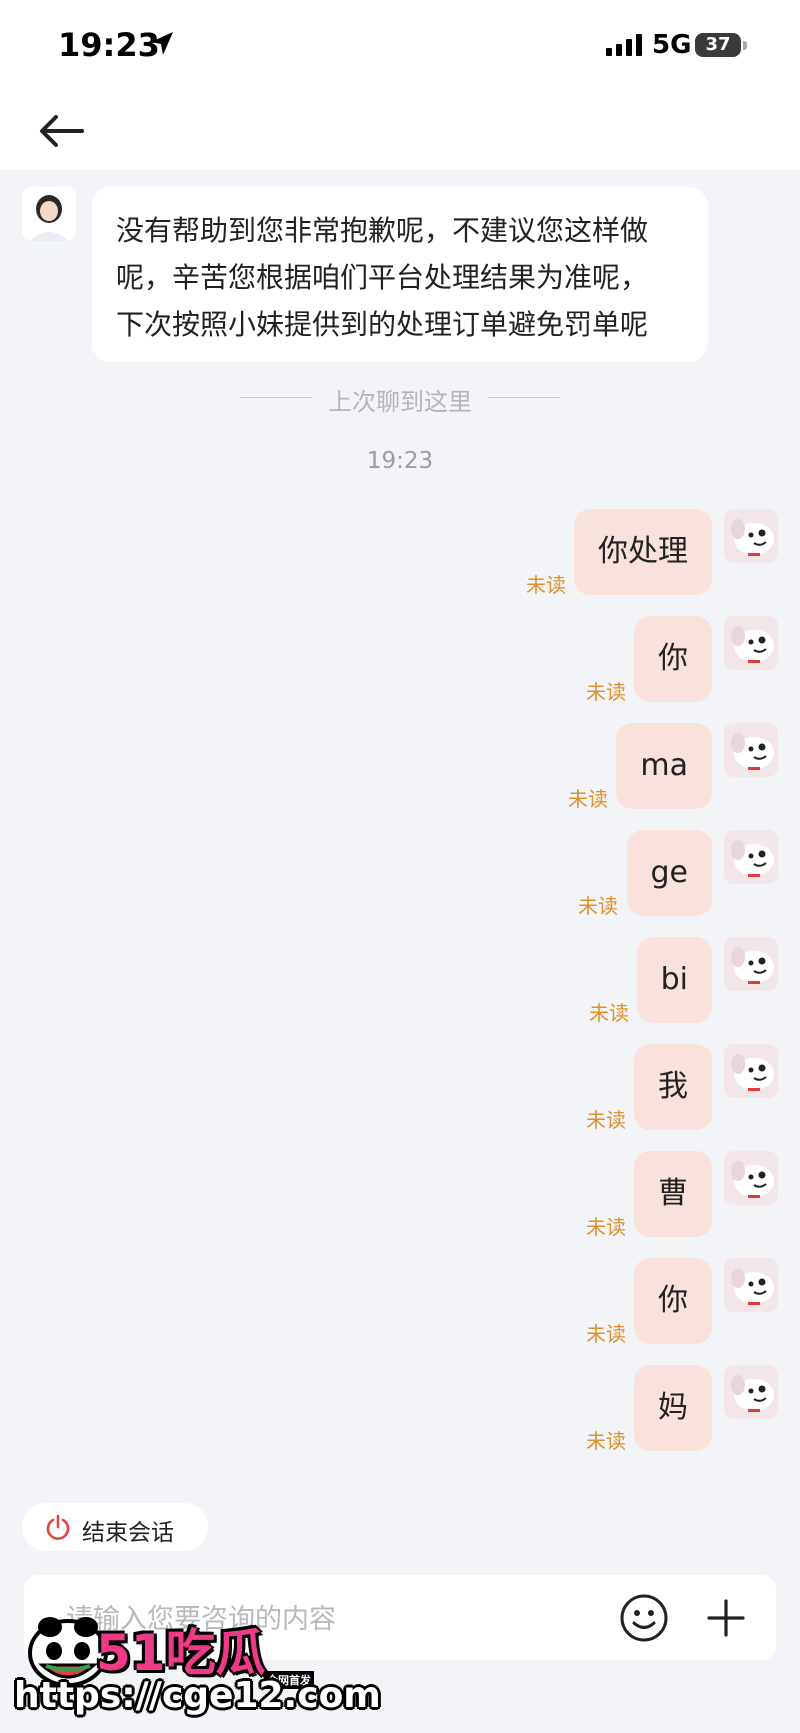 The height and width of the screenshot is (1733, 800). What do you see at coordinates (400, 46) in the screenshot?
I see `status-bar: 19:23 5G 37` at bounding box center [400, 46].